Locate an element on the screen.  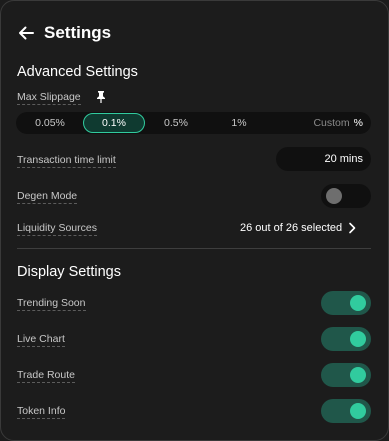
page-title: Settings is located at coordinates (78, 32).